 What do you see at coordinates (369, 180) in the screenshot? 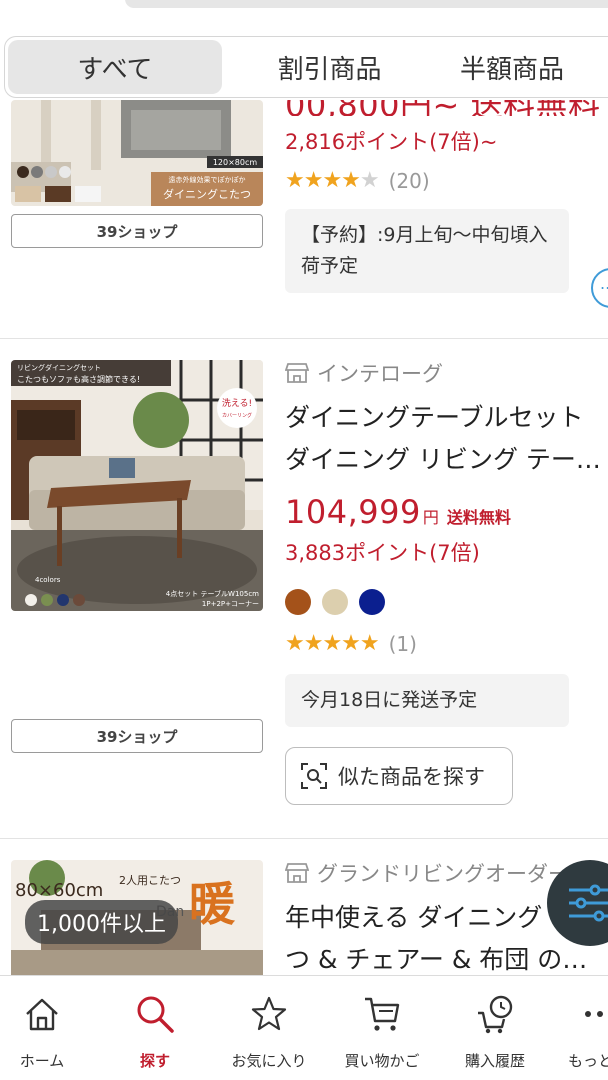
I see `star-empty-icon: ★` at bounding box center [369, 180].